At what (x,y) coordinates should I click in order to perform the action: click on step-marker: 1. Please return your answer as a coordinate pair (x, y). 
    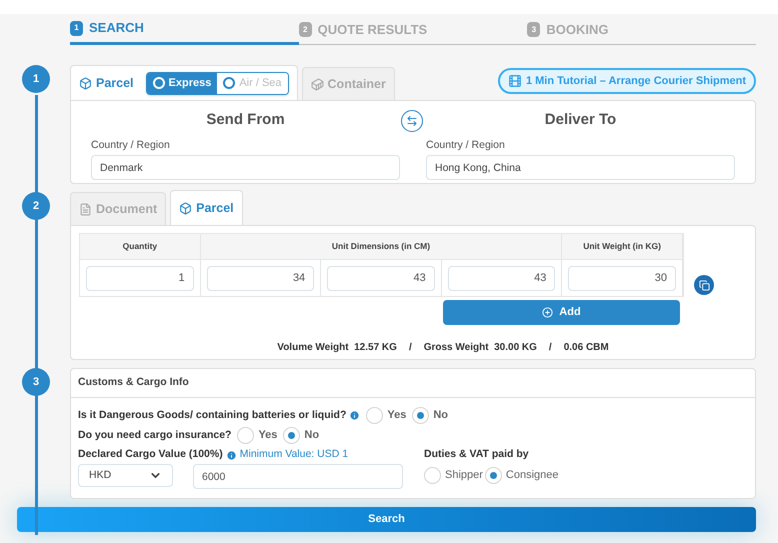
    Looking at the image, I should click on (36, 79).